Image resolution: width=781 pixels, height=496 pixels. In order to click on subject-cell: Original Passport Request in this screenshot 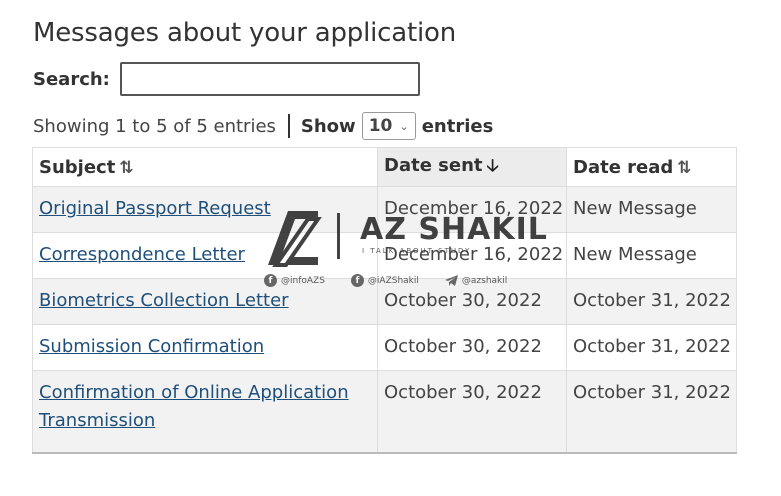, I will do `click(205, 209)`.